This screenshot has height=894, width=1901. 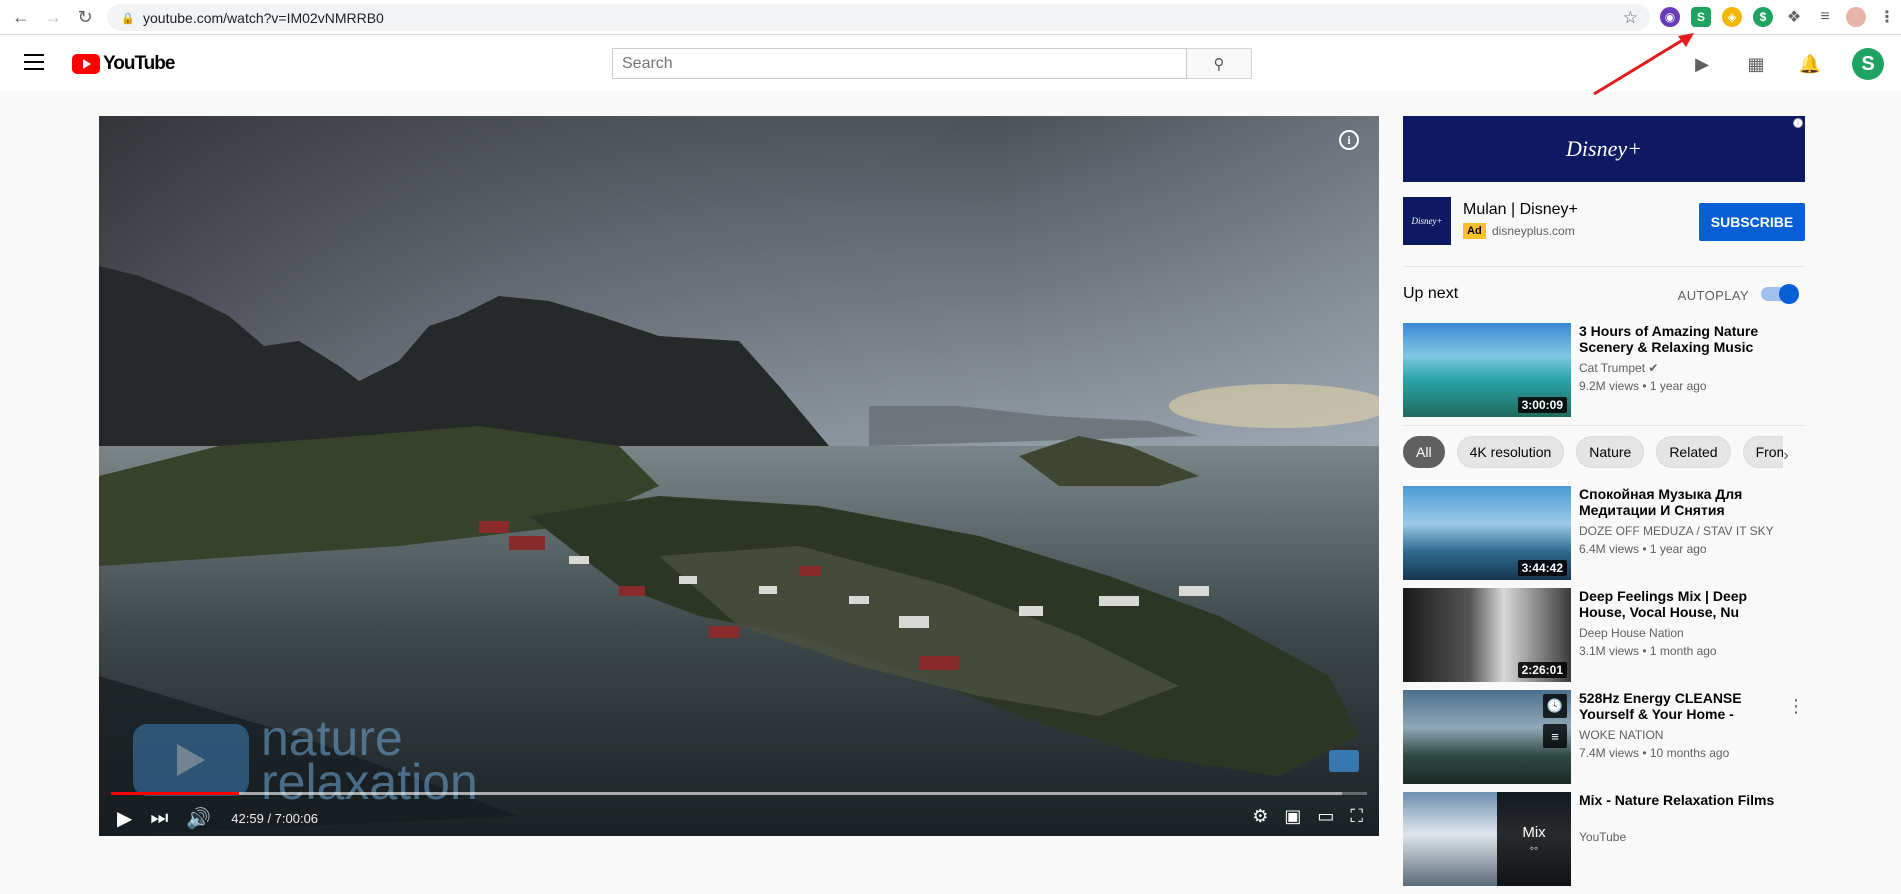 What do you see at coordinates (1786, 456) in the screenshot?
I see `chips-next-chevron-icon: ›` at bounding box center [1786, 456].